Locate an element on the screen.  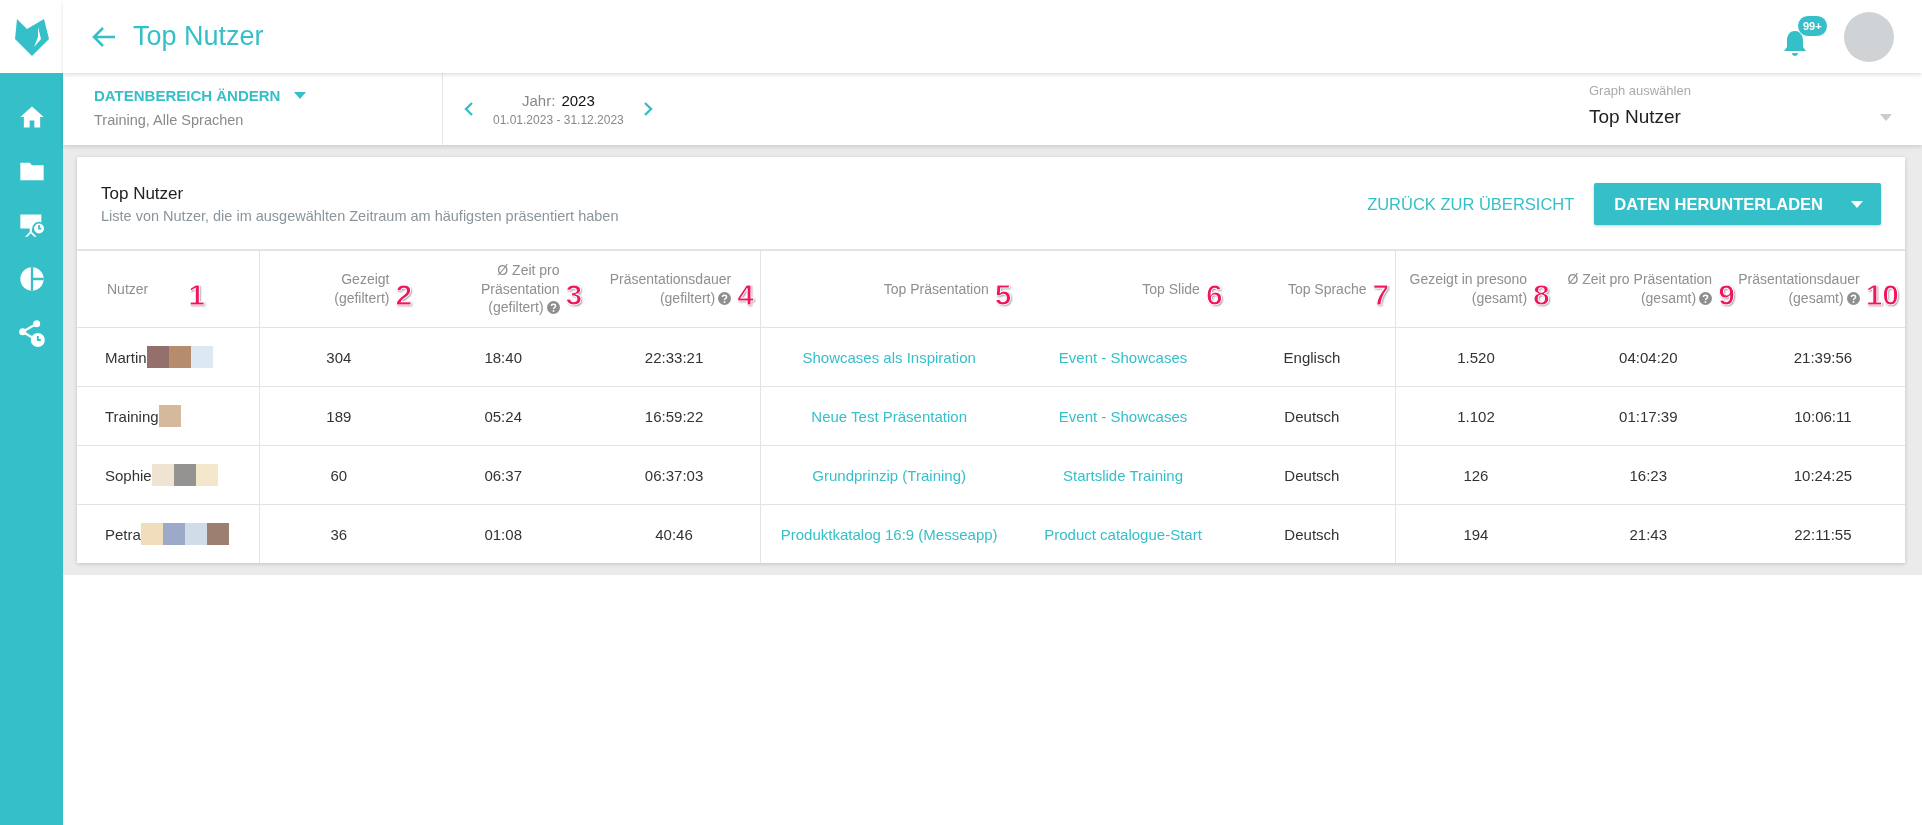
table-link: Showcases als Inspiration is located at coordinates (889, 357).